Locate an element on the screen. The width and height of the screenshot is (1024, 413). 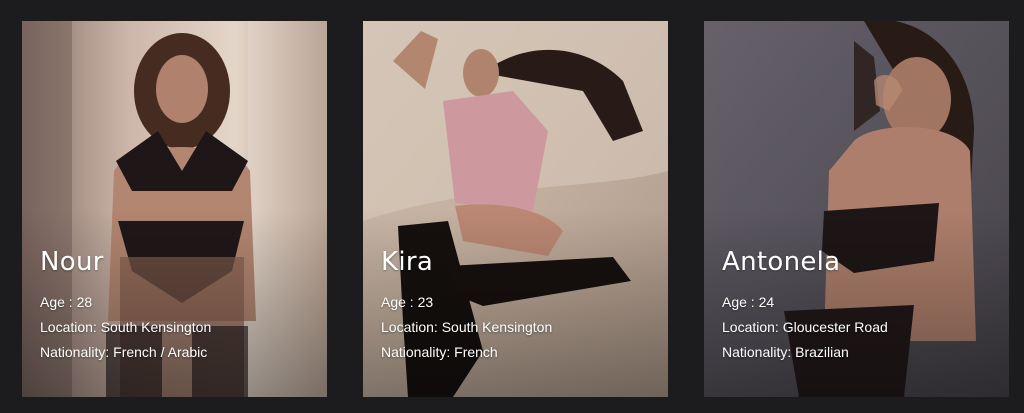
profile-age: Age : 24 is located at coordinates (748, 302).